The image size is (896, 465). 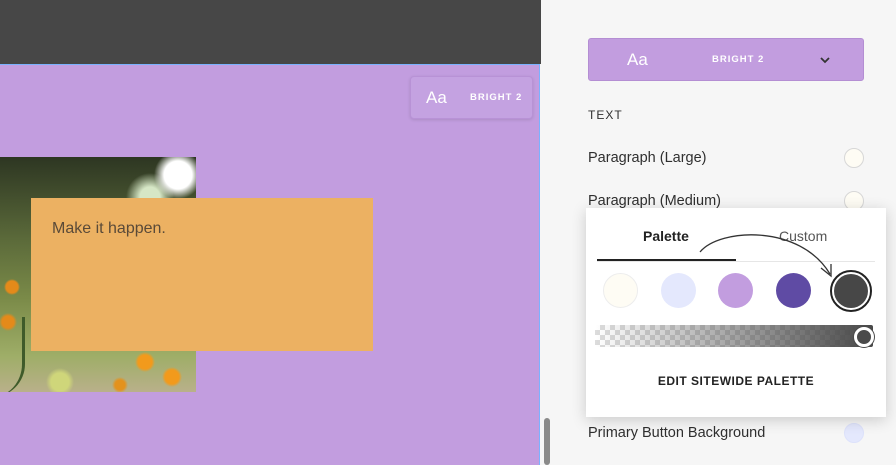 What do you see at coordinates (496, 97) in the screenshot?
I see `theme-name: BRIGHT 2` at bounding box center [496, 97].